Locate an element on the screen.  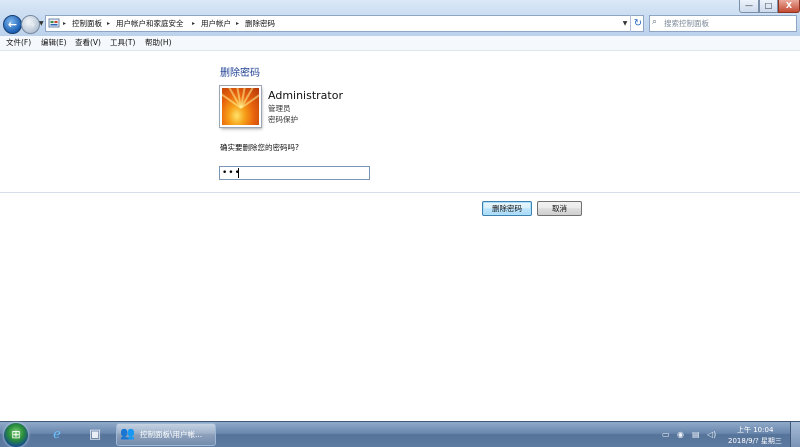
user-name: Administrator is located at coordinates (305, 95).